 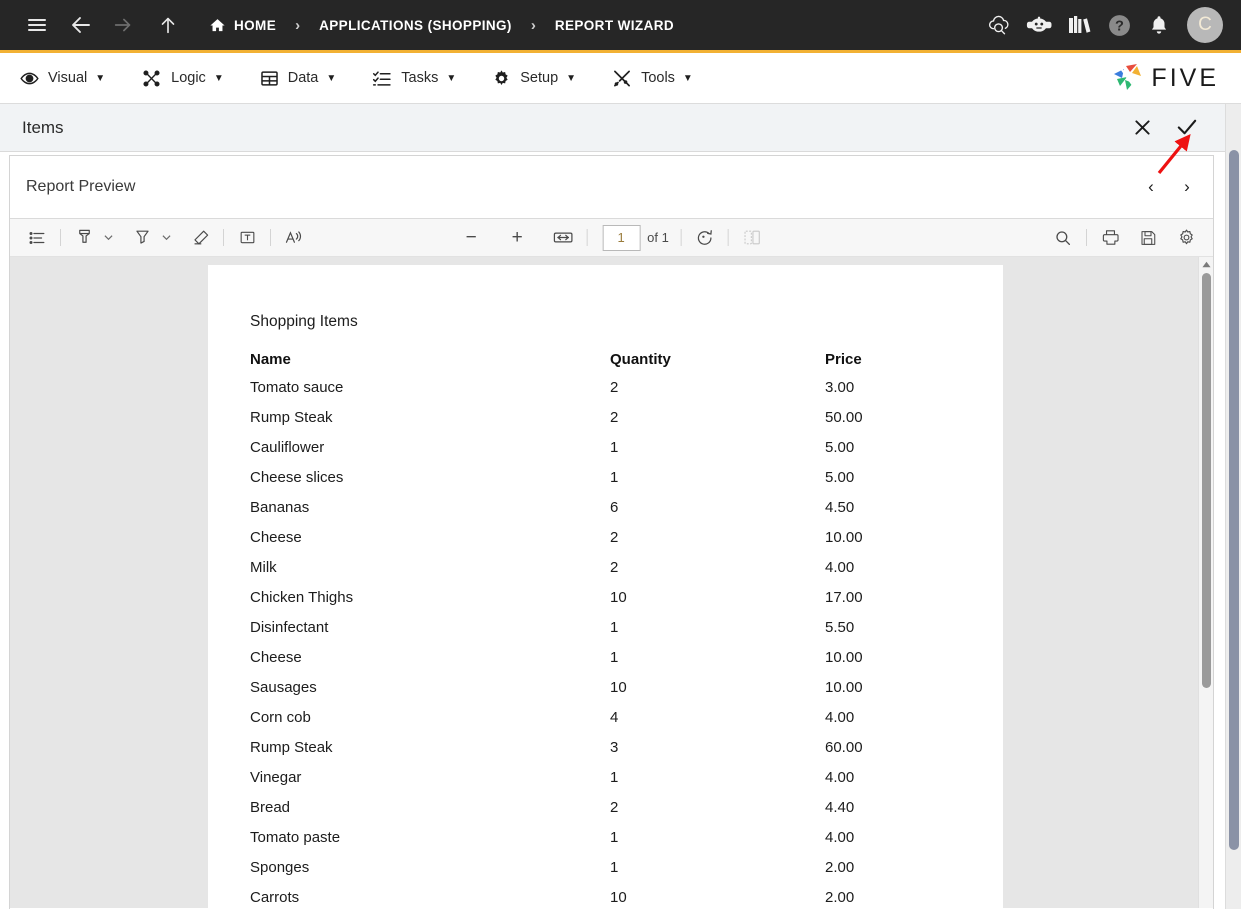 What do you see at coordinates (605, 424) in the screenshot?
I see `table-row: Rump Steak 2 50.00` at bounding box center [605, 424].